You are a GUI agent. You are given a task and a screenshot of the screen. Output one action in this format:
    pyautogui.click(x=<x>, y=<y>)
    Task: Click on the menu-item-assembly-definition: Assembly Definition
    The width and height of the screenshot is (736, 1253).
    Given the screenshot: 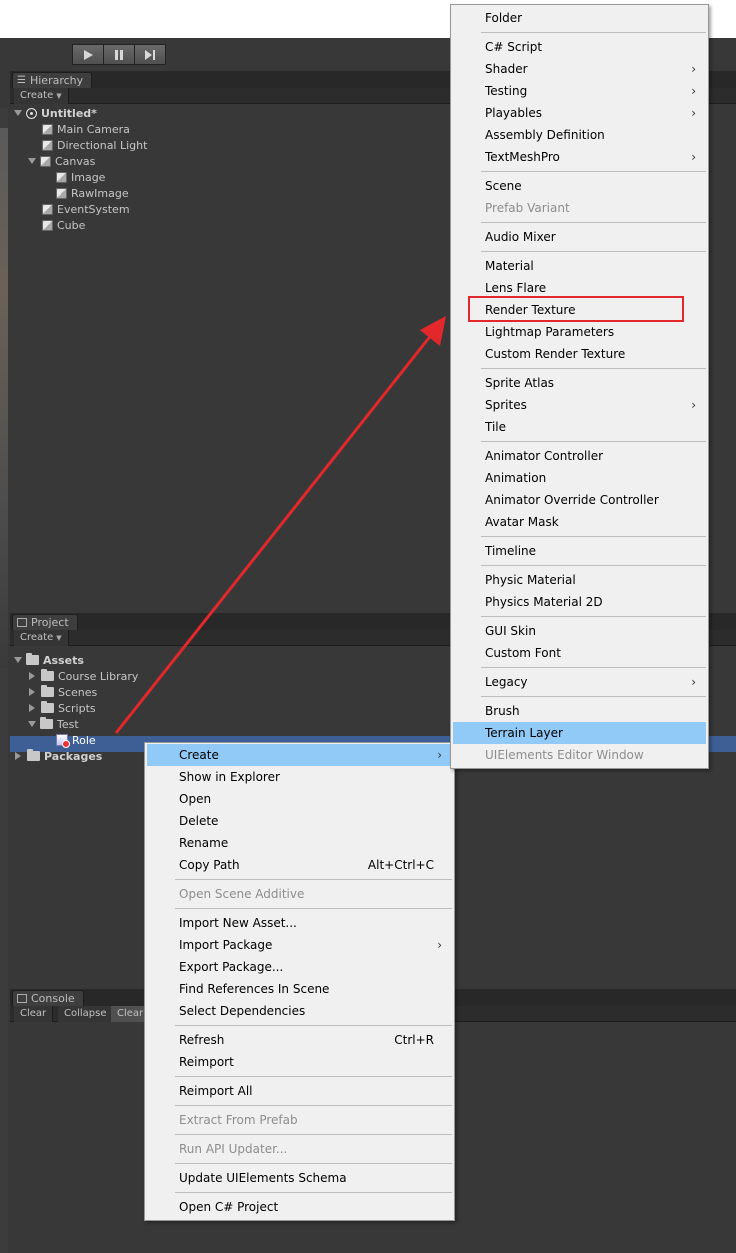 What is the action you would take?
    pyautogui.click(x=579, y=135)
    